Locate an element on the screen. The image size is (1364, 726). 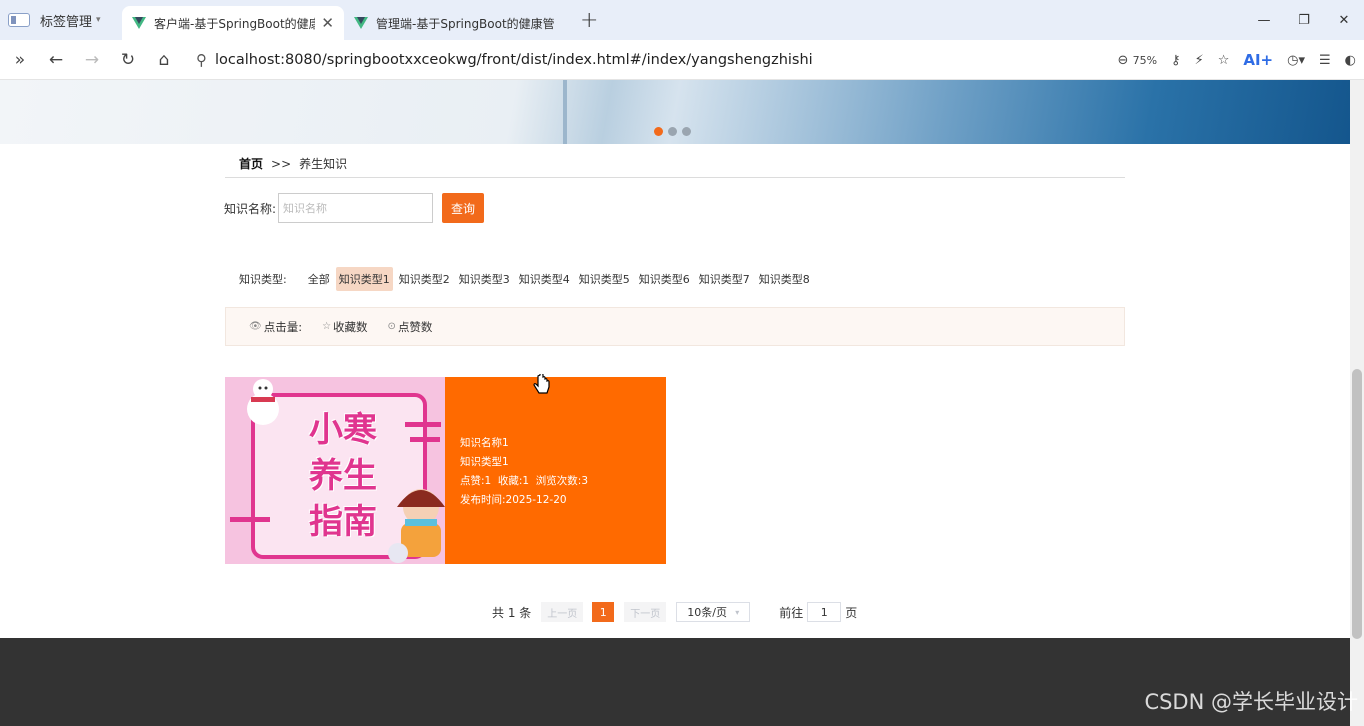
ai-button: AI+ is located at coordinates (1258, 60).